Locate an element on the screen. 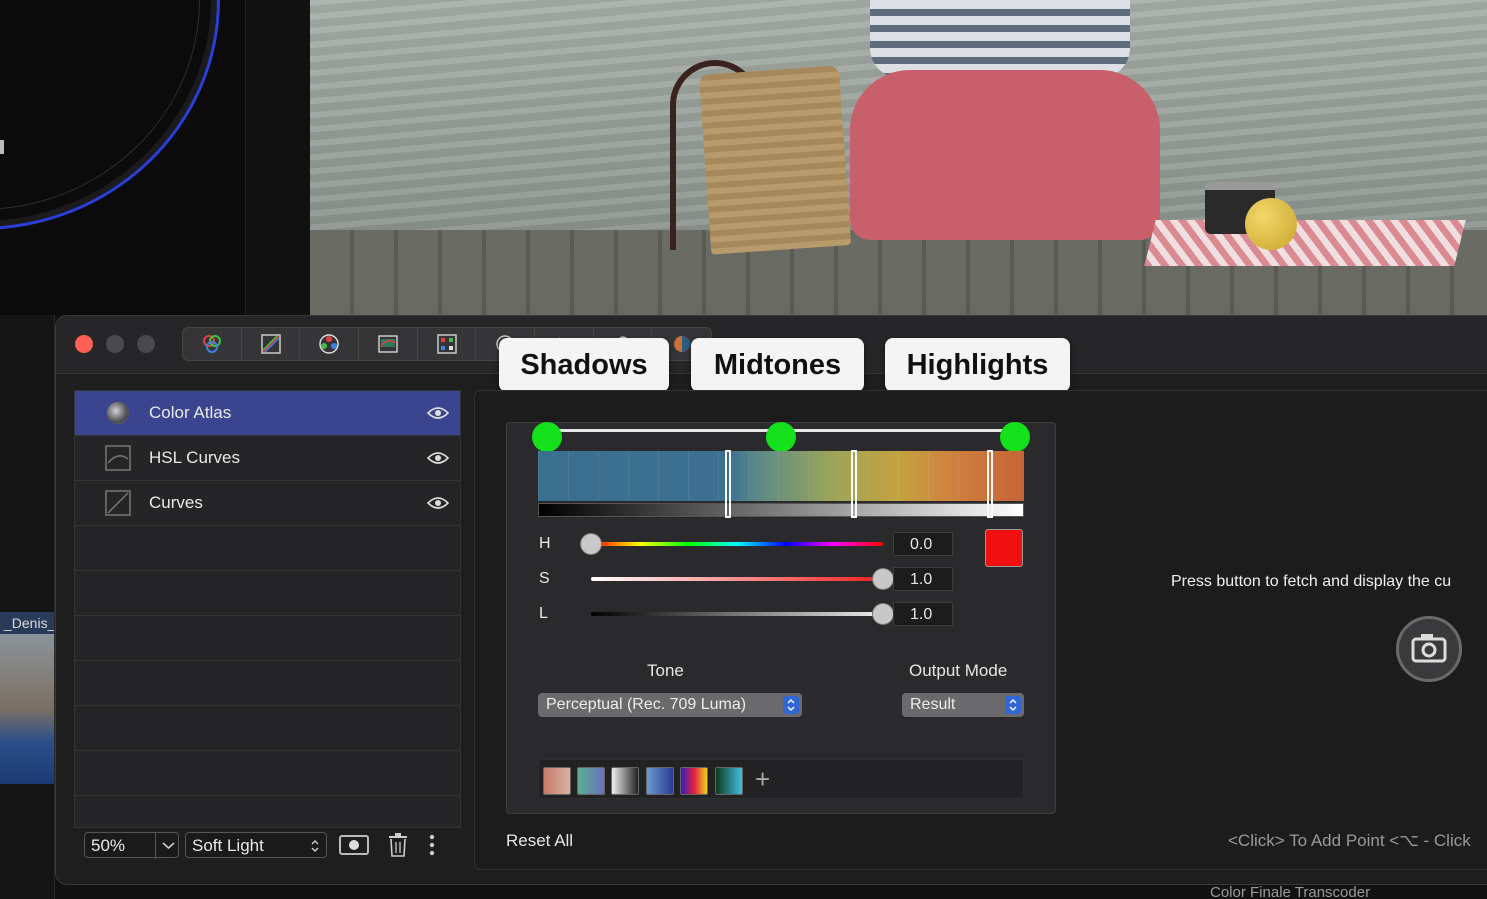 This screenshot has width=1487, height=899. vectorscope is located at coordinates (123, 157).